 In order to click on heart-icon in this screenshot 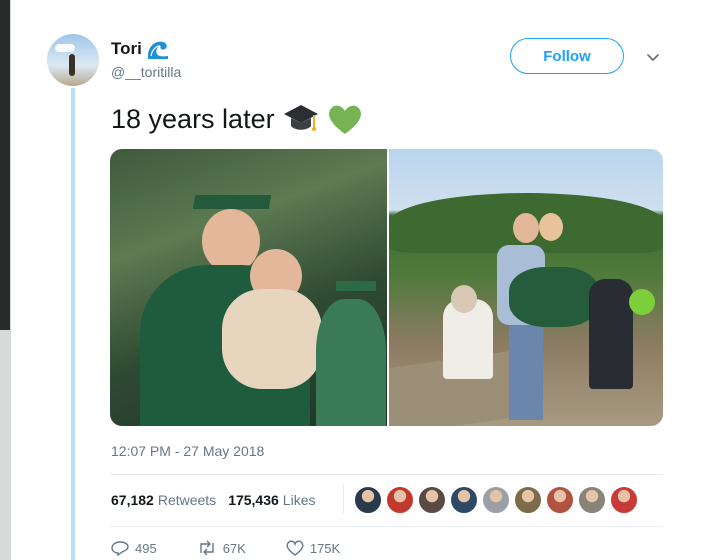, I will do `click(295, 548)`.